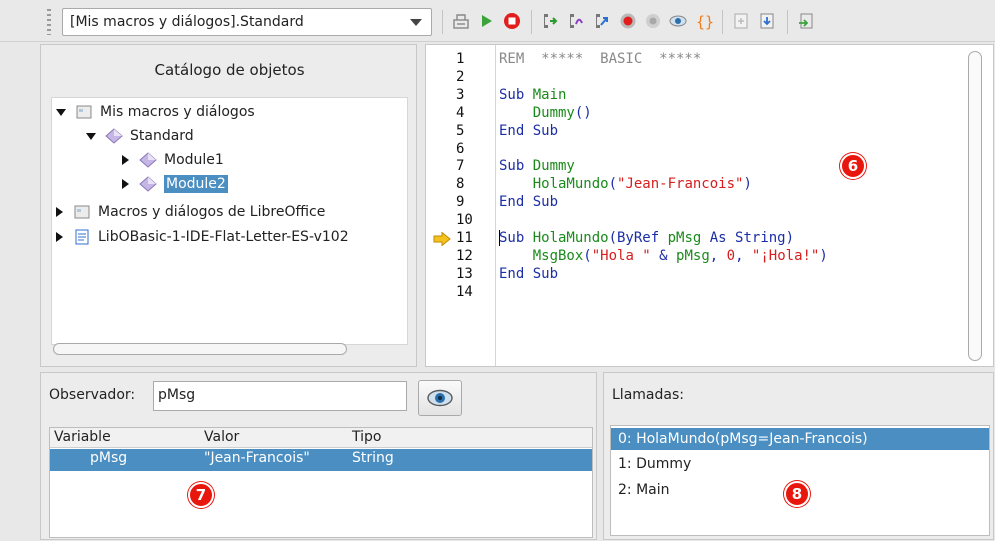  I want to click on tree-item-my-macros: Mis macros y diálogos, so click(155, 112).